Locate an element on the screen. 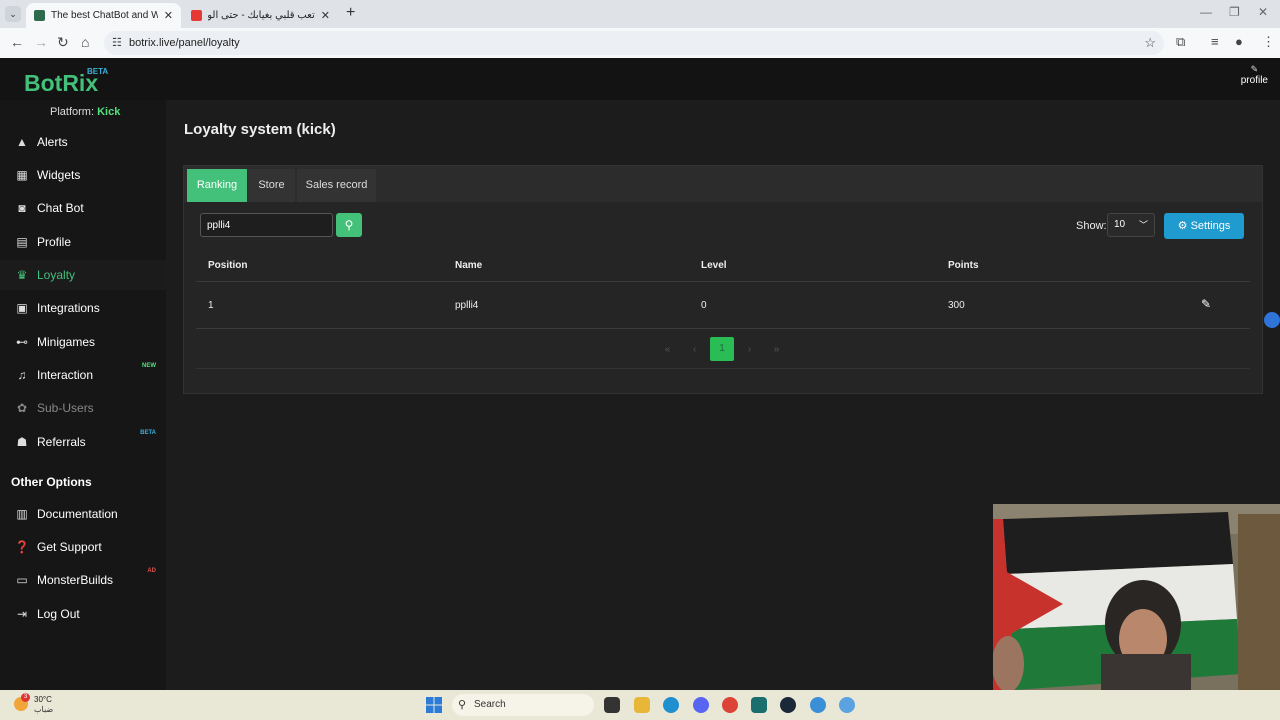 Image resolution: width=1280 pixels, height=720 pixels. discord-icon is located at coordinates (701, 705).